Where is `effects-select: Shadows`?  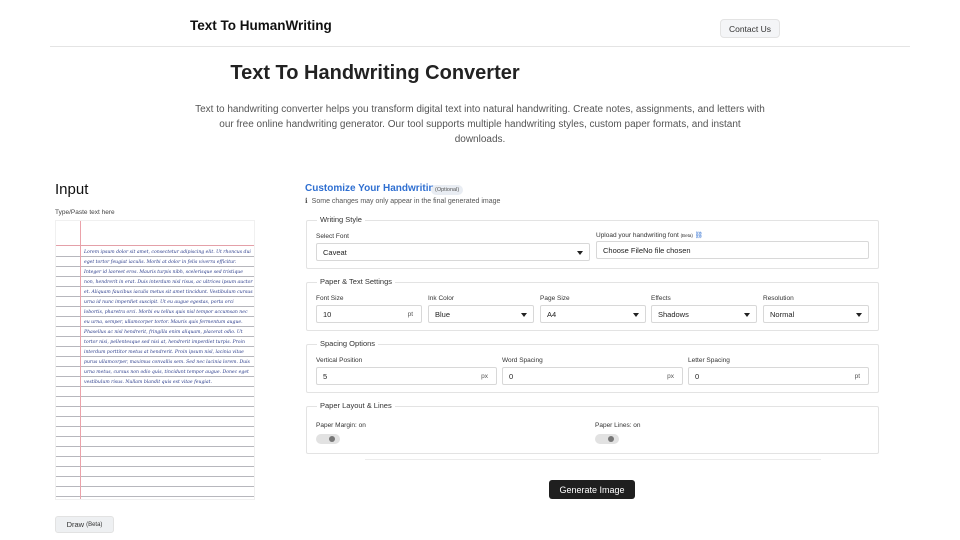
effects-select: Shadows is located at coordinates (704, 314).